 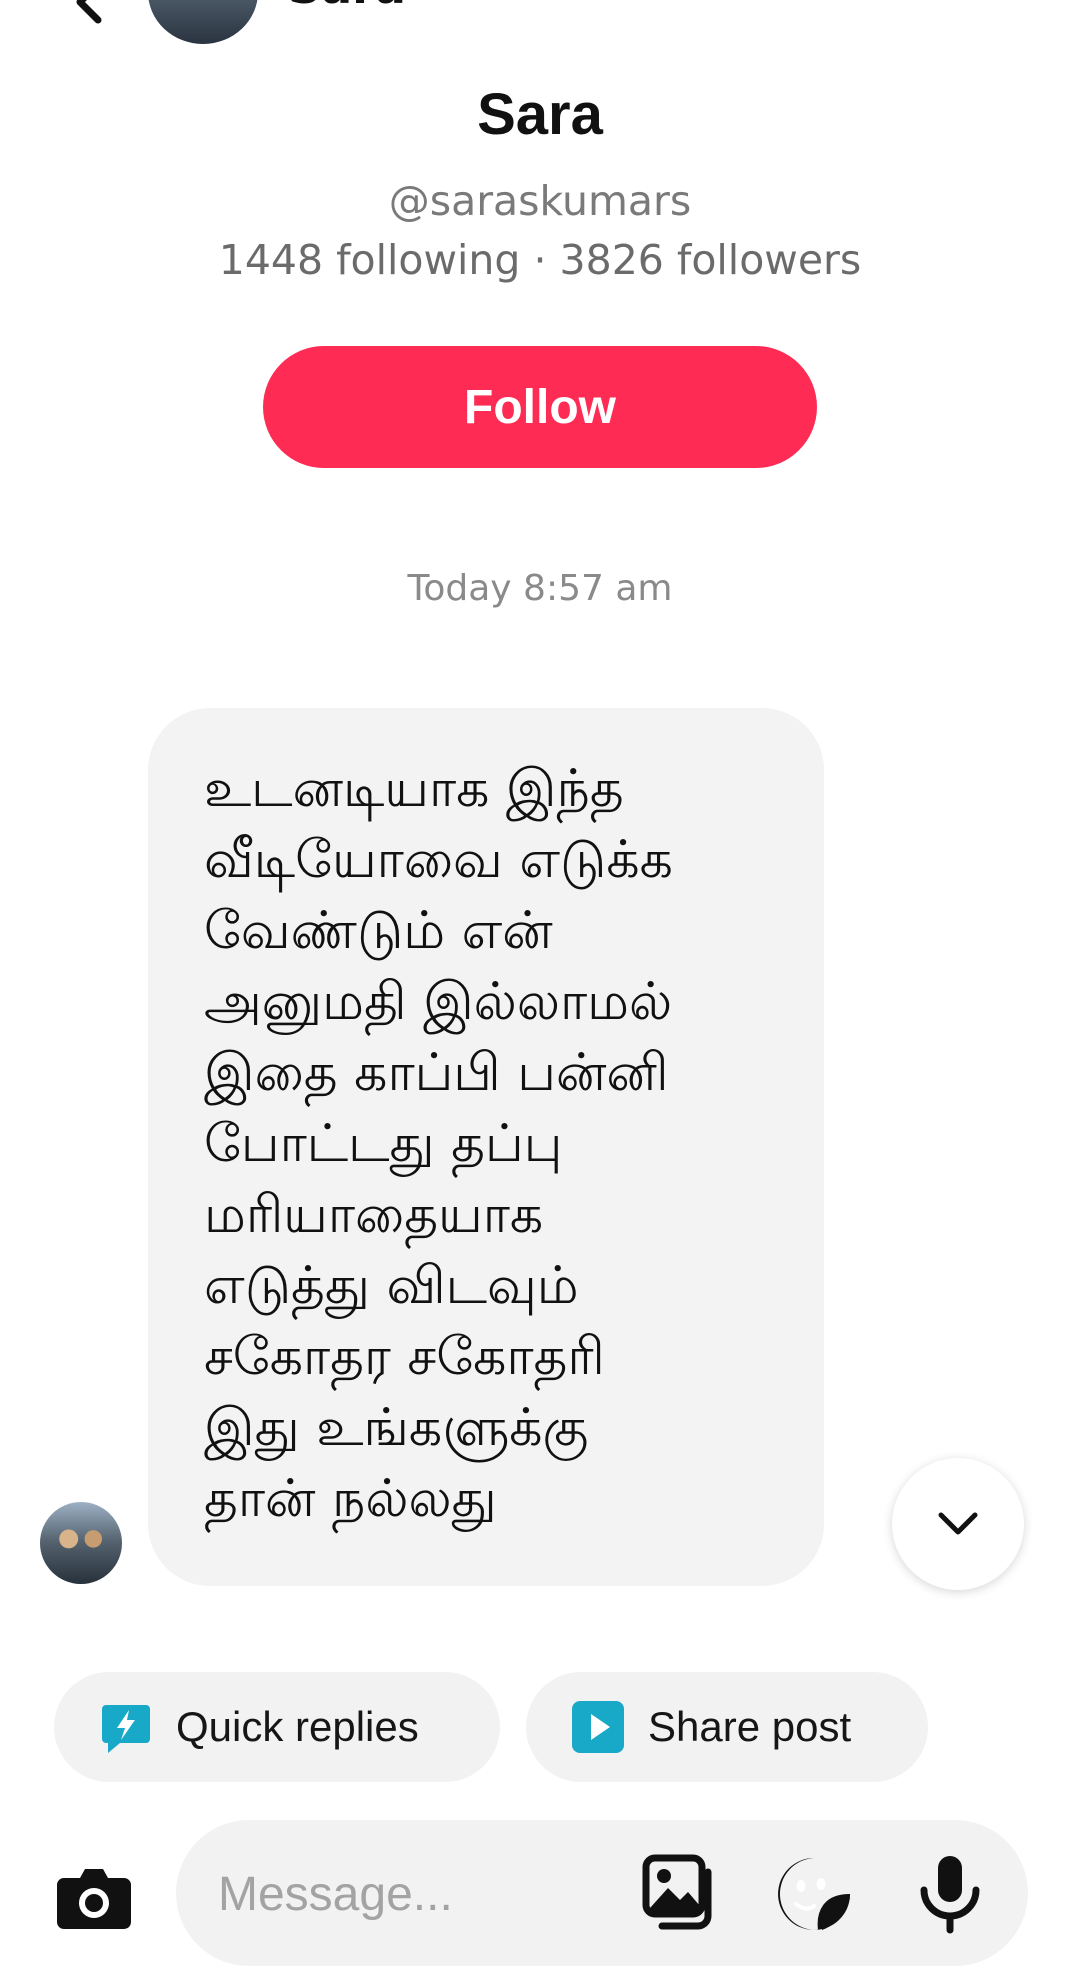 What do you see at coordinates (540, 407) in the screenshot?
I see `follow-button: Follow` at bounding box center [540, 407].